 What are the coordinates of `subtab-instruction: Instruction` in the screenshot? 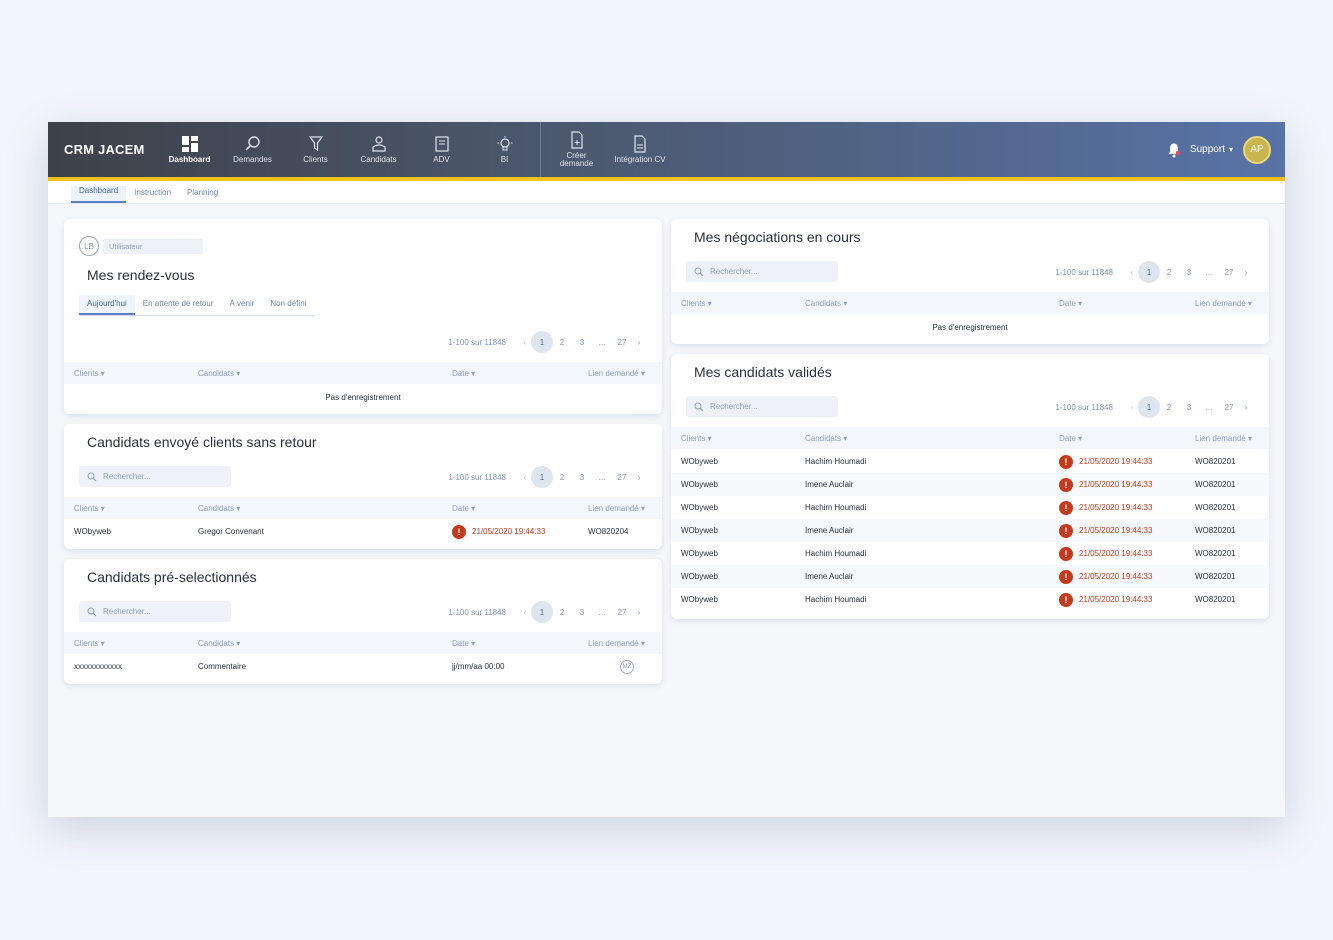 It's located at (152, 195).